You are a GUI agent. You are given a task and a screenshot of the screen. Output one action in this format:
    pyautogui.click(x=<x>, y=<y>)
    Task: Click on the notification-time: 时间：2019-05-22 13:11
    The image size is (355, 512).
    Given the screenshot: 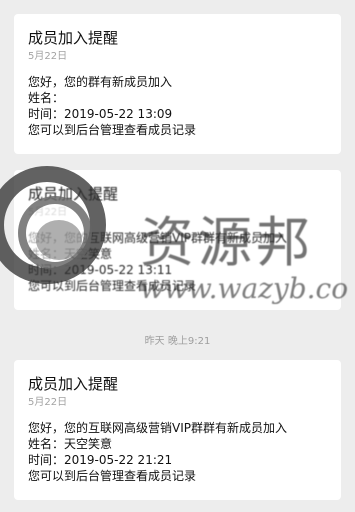 What is the action you would take?
    pyautogui.click(x=100, y=270)
    